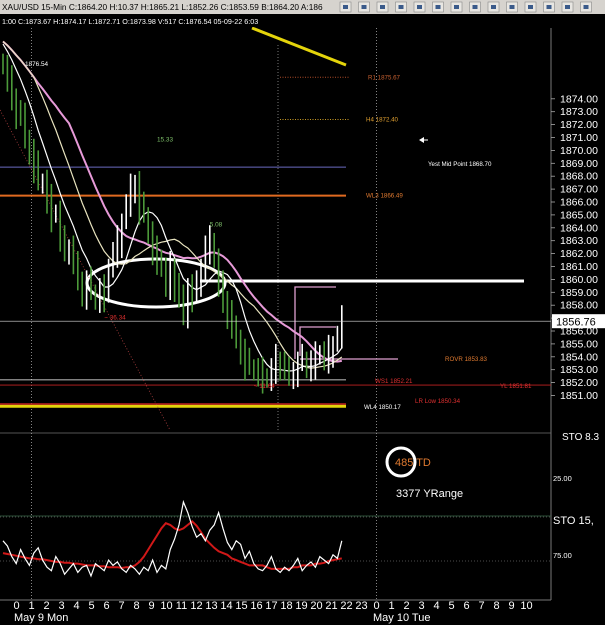  What do you see at coordinates (165, 139) in the screenshot?
I see `price-annotation: 15.33` at bounding box center [165, 139].